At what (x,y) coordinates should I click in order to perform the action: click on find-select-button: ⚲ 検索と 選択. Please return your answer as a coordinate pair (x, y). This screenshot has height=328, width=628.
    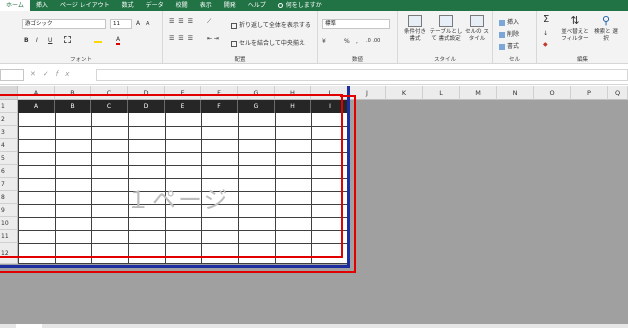
    Looking at the image, I should click on (606, 29).